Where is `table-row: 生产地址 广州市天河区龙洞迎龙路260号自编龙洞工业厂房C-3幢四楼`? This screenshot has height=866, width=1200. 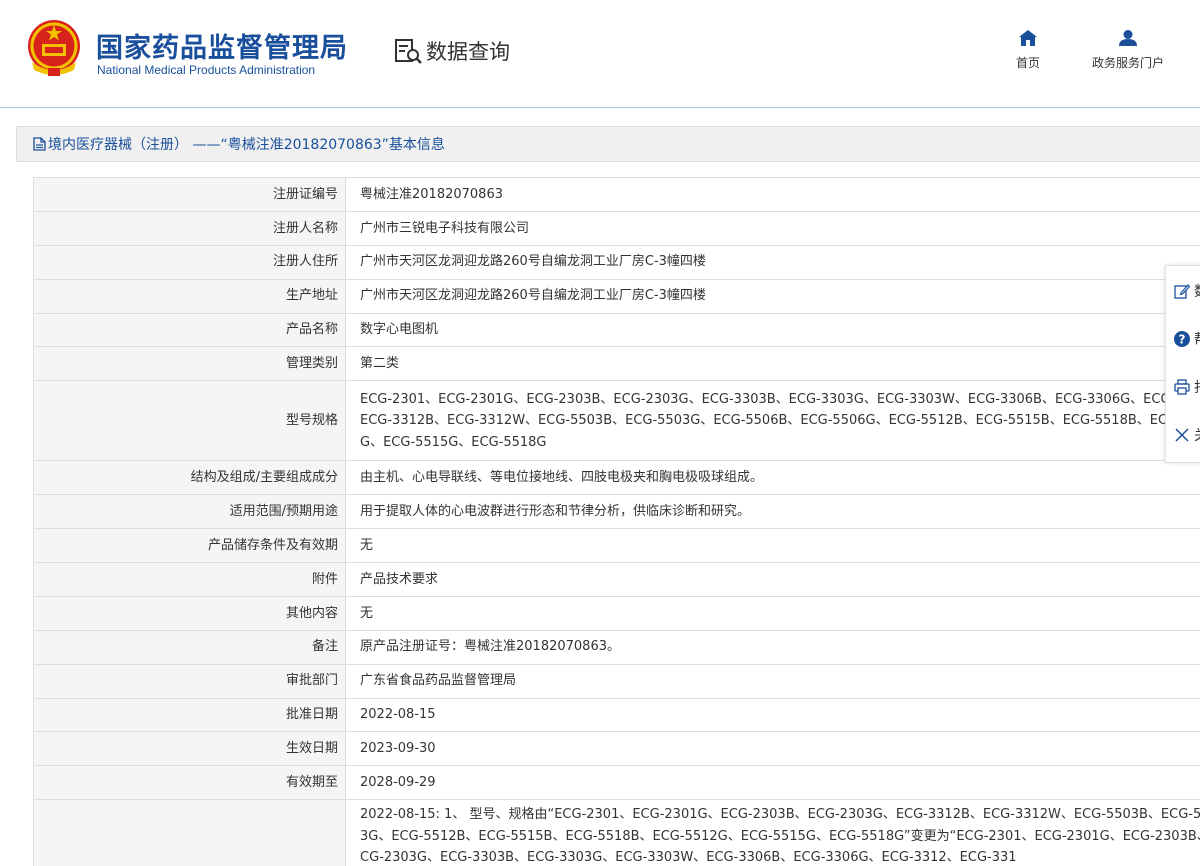 table-row: 生产地址 广州市天河区龙洞迎龙路260号自编龙洞工业厂房C-3幢四楼 is located at coordinates (616, 296).